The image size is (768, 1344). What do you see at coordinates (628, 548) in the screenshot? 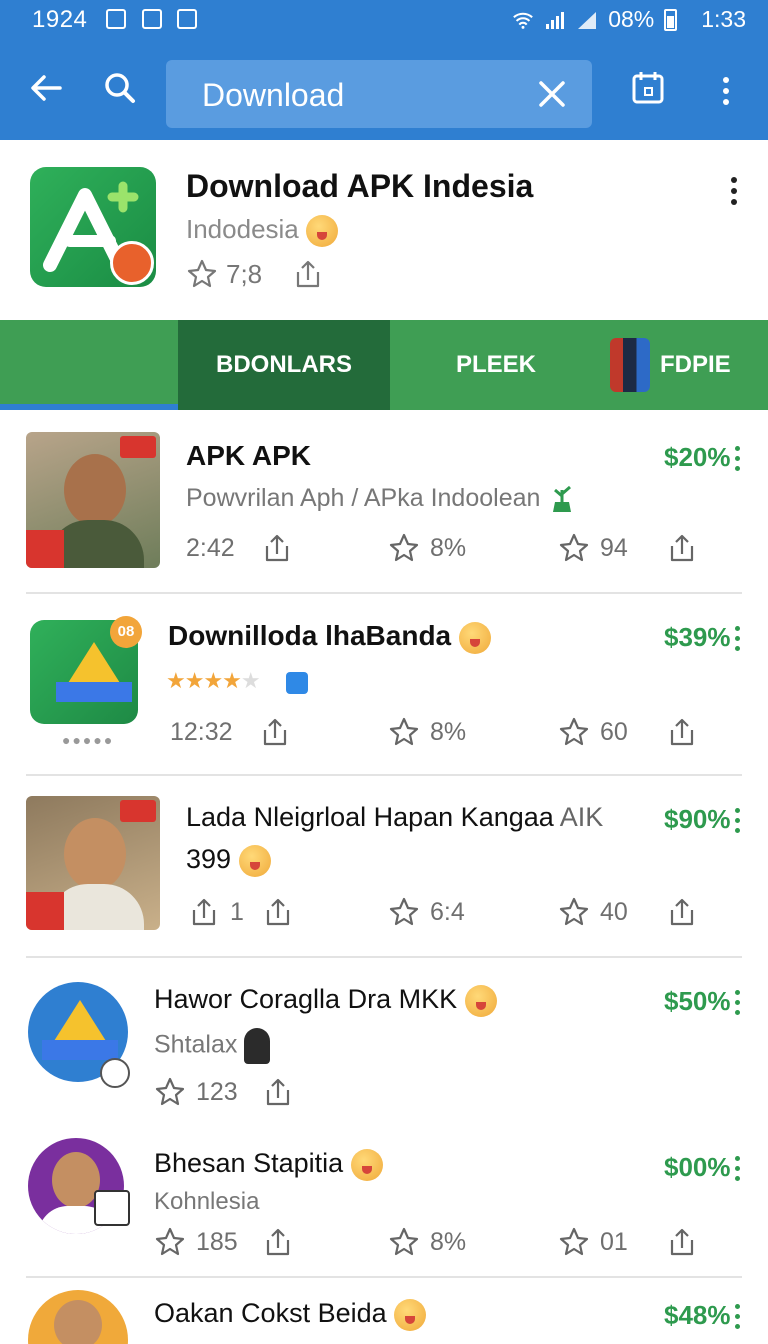
I see `item-stat: 94` at bounding box center [628, 548].